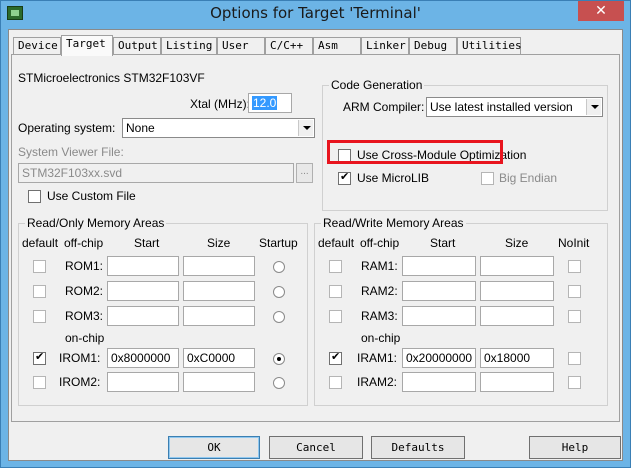 This screenshot has height=468, width=631. Describe the element at coordinates (219, 358) in the screenshot. I see `irom1-size-input: 0xC0000` at that location.